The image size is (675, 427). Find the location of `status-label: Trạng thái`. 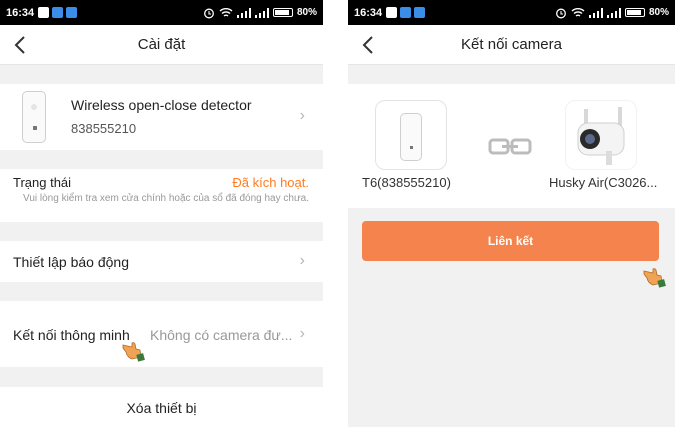

status-label: Trạng thái is located at coordinates (42, 182).